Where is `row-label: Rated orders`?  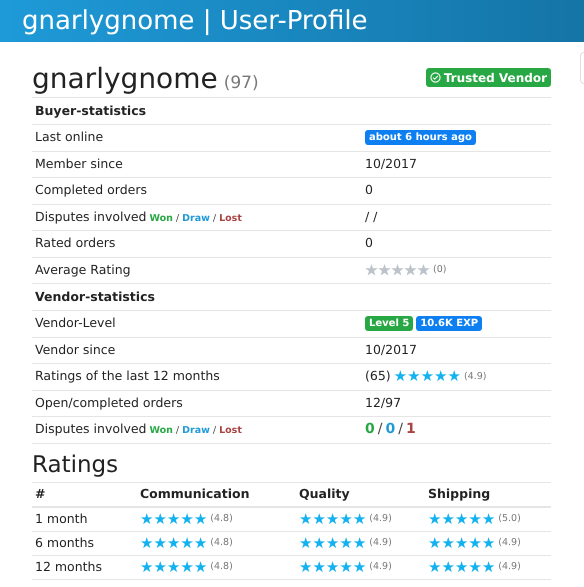 row-label: Rated orders is located at coordinates (75, 243).